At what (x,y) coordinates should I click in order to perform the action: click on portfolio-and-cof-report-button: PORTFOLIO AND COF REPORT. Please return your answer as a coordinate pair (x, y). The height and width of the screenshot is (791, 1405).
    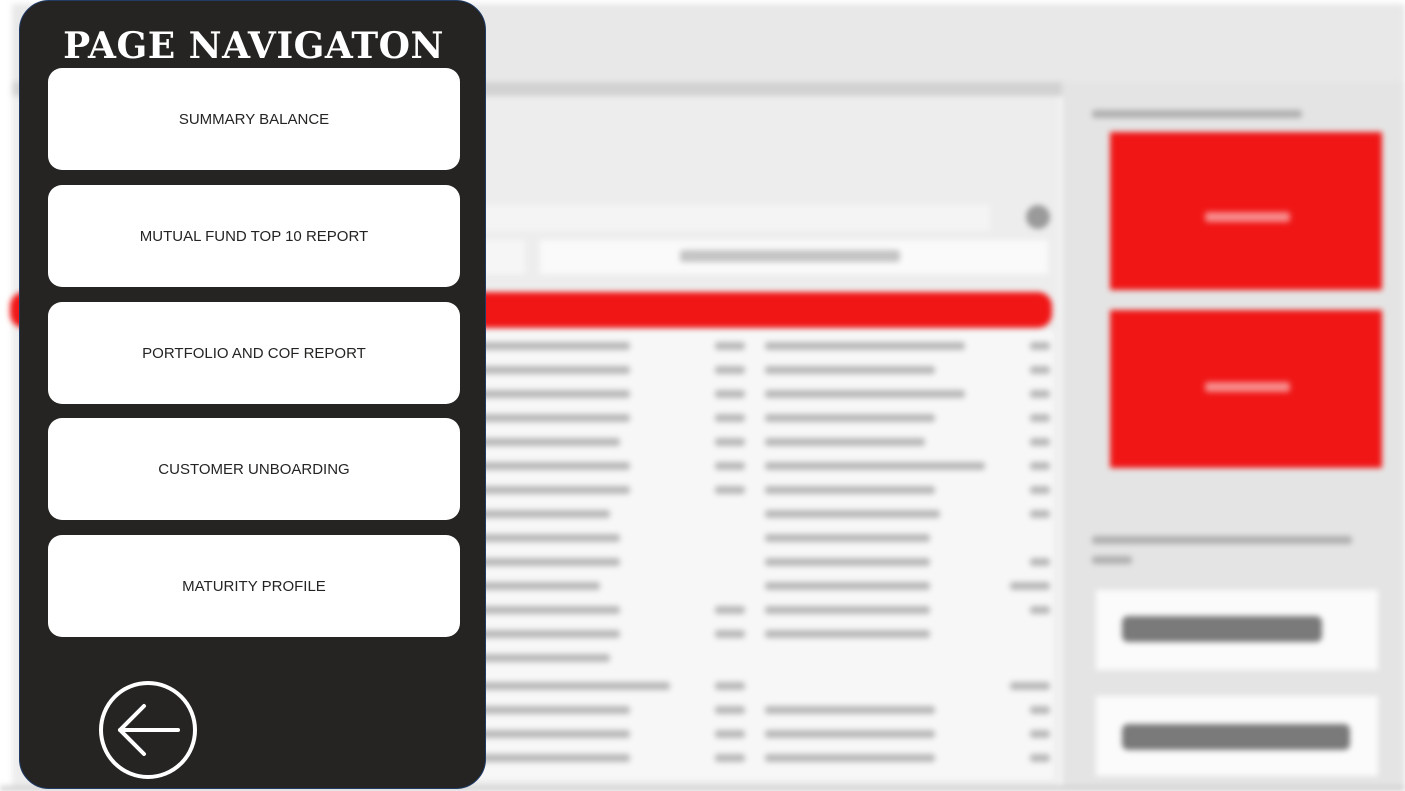
    Looking at the image, I should click on (254, 353).